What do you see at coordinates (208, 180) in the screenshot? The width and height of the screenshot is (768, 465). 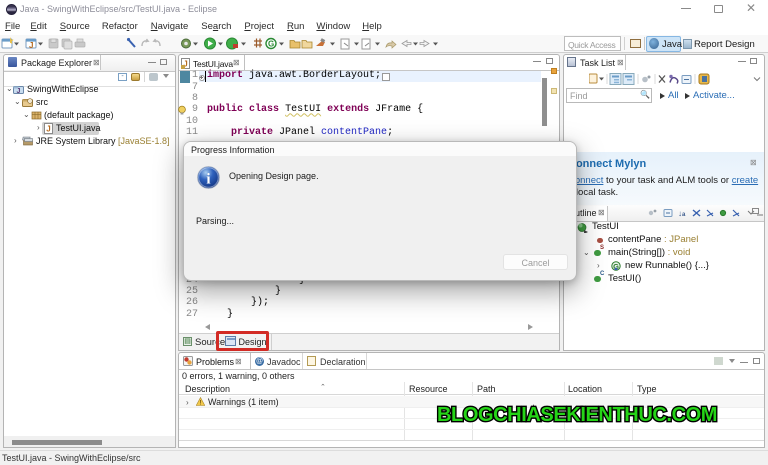 I see `svg-text: i` at bounding box center [208, 180].